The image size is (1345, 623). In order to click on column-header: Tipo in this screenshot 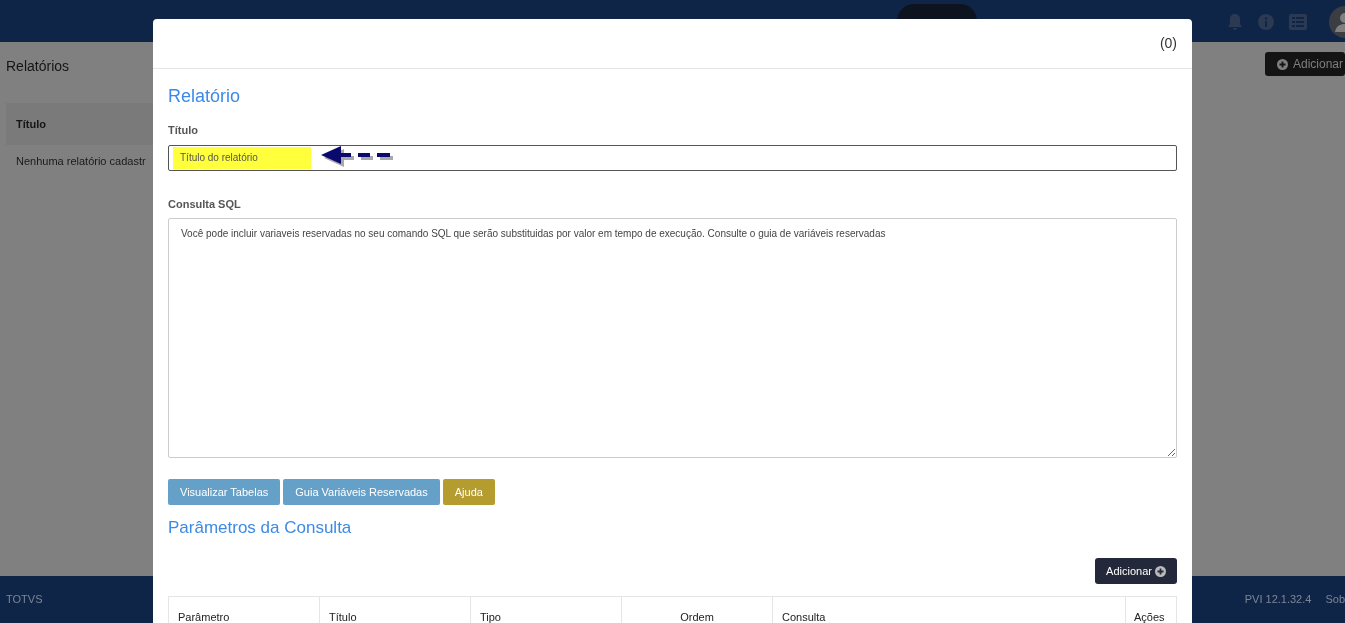, I will do `click(546, 610)`.